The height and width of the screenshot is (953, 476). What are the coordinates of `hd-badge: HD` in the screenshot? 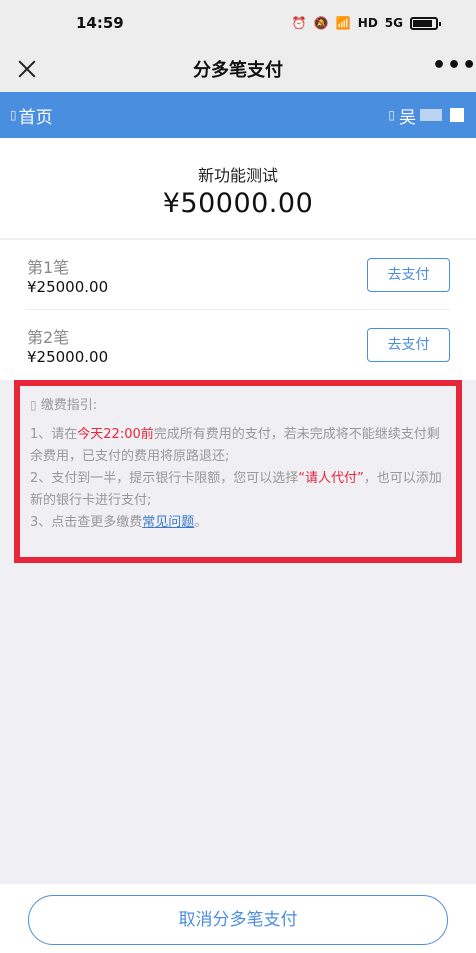 It's located at (367, 23).